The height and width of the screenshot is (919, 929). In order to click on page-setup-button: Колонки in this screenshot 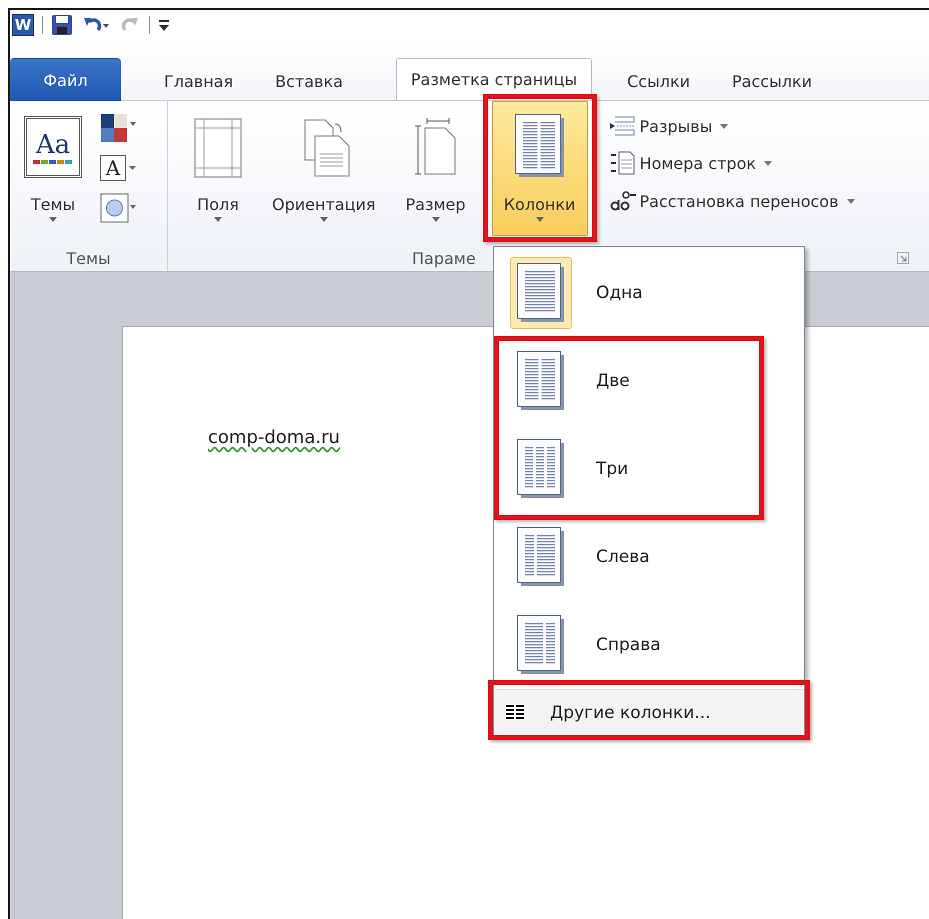, I will do `click(540, 168)`.